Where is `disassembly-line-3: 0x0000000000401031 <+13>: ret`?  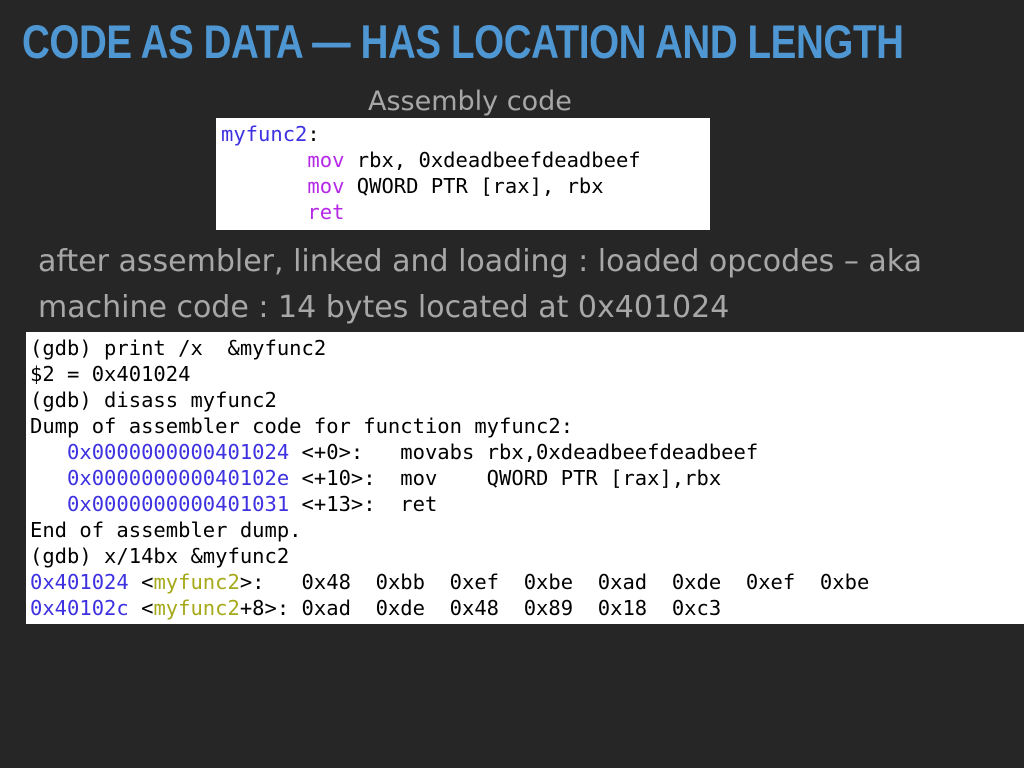 disassembly-line-3: 0x0000000000401031 <+13>: ret is located at coordinates (233, 504).